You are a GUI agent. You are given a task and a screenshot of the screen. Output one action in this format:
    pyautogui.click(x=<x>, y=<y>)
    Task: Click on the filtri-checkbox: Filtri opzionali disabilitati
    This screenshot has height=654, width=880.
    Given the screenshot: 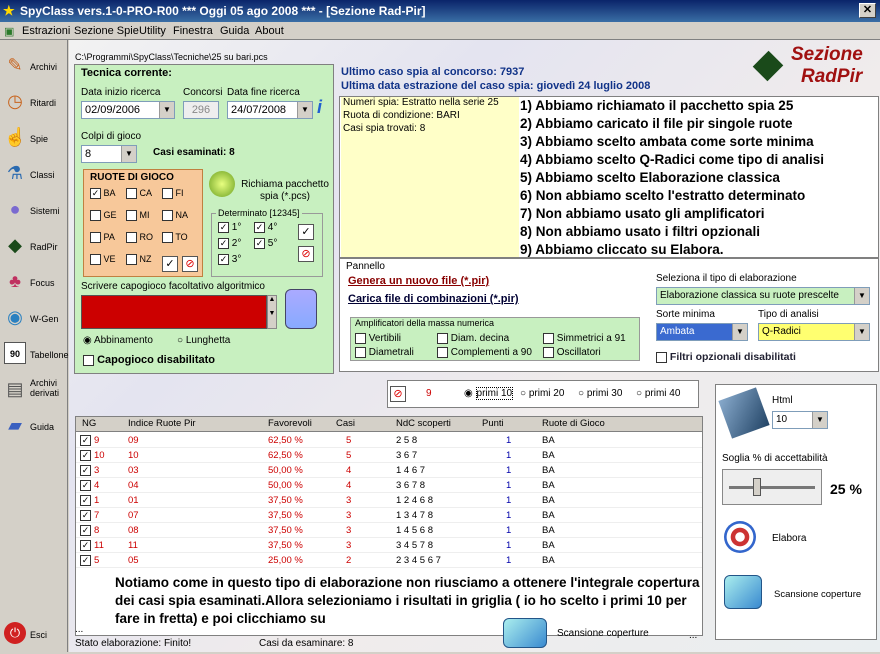 What is the action you would take?
    pyautogui.click(x=726, y=357)
    